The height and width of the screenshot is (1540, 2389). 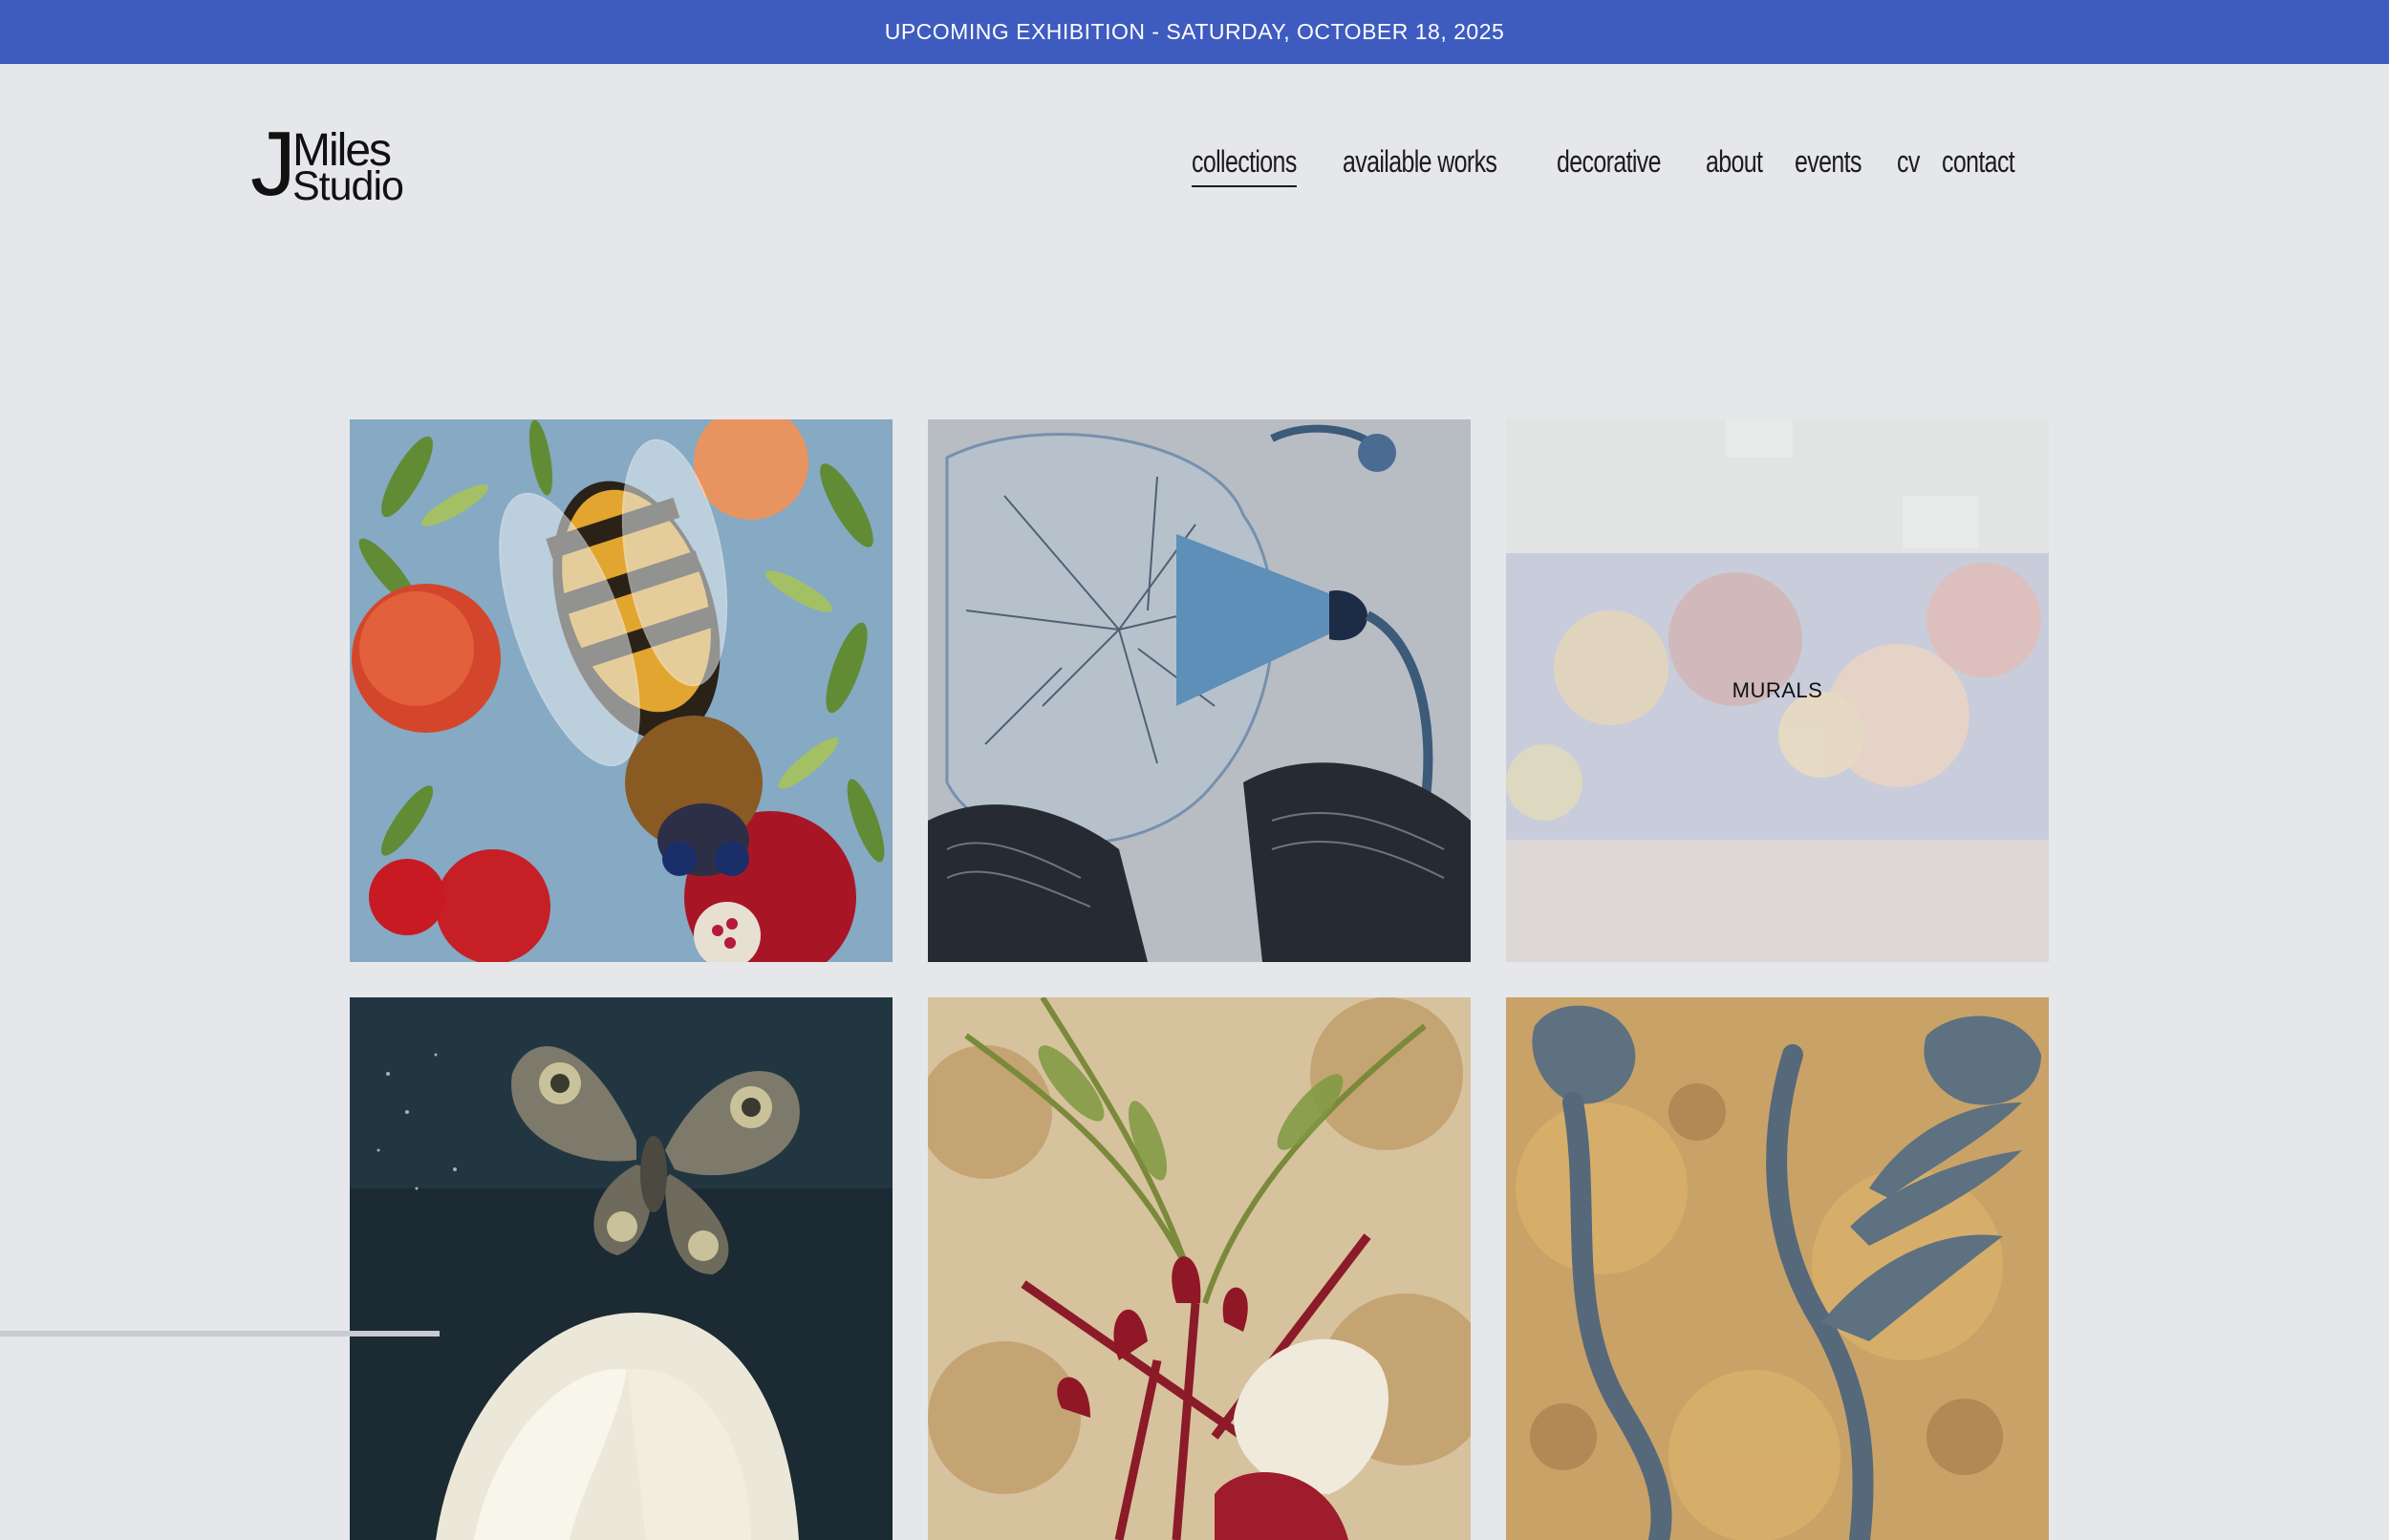 What do you see at coordinates (1610, 164) in the screenshot?
I see `nav-decorative: decorative` at bounding box center [1610, 164].